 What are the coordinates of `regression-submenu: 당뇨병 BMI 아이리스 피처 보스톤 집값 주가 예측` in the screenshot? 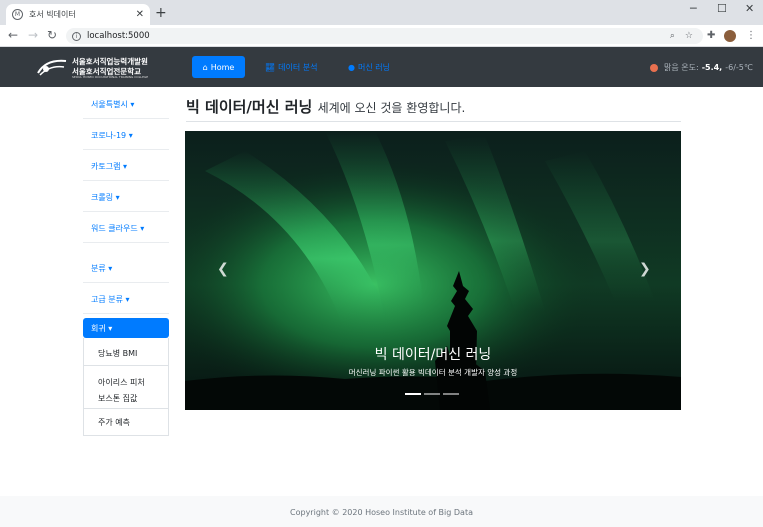 It's located at (126, 387).